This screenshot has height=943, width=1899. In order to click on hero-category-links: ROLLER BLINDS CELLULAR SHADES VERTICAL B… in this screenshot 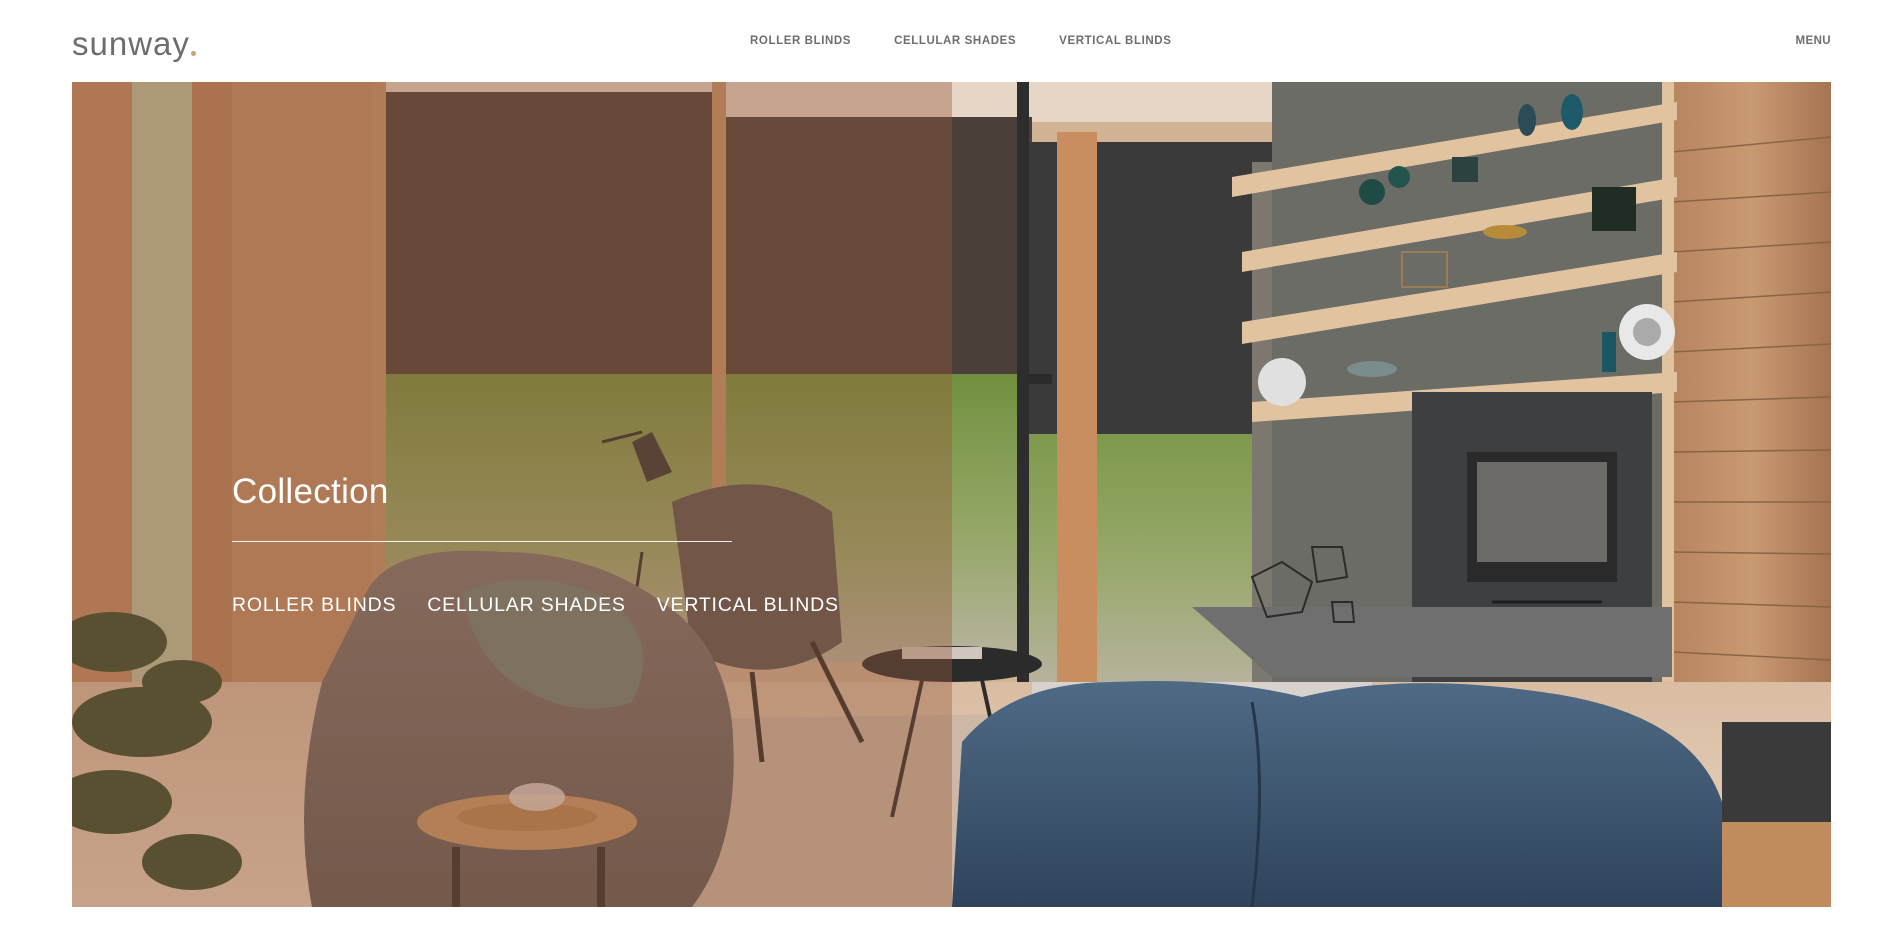, I will do `click(551, 605)`.